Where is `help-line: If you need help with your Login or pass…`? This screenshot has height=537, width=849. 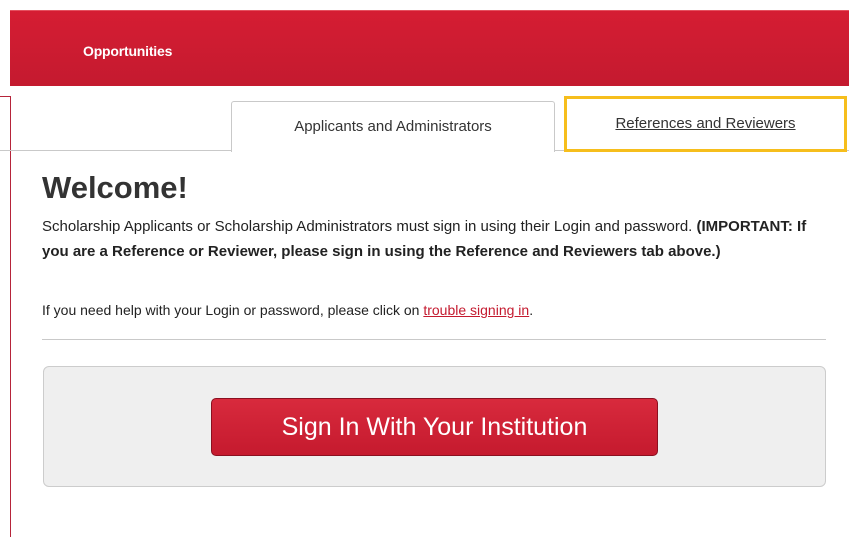
help-line: If you need help with your Login or pass… is located at coordinates (287, 310).